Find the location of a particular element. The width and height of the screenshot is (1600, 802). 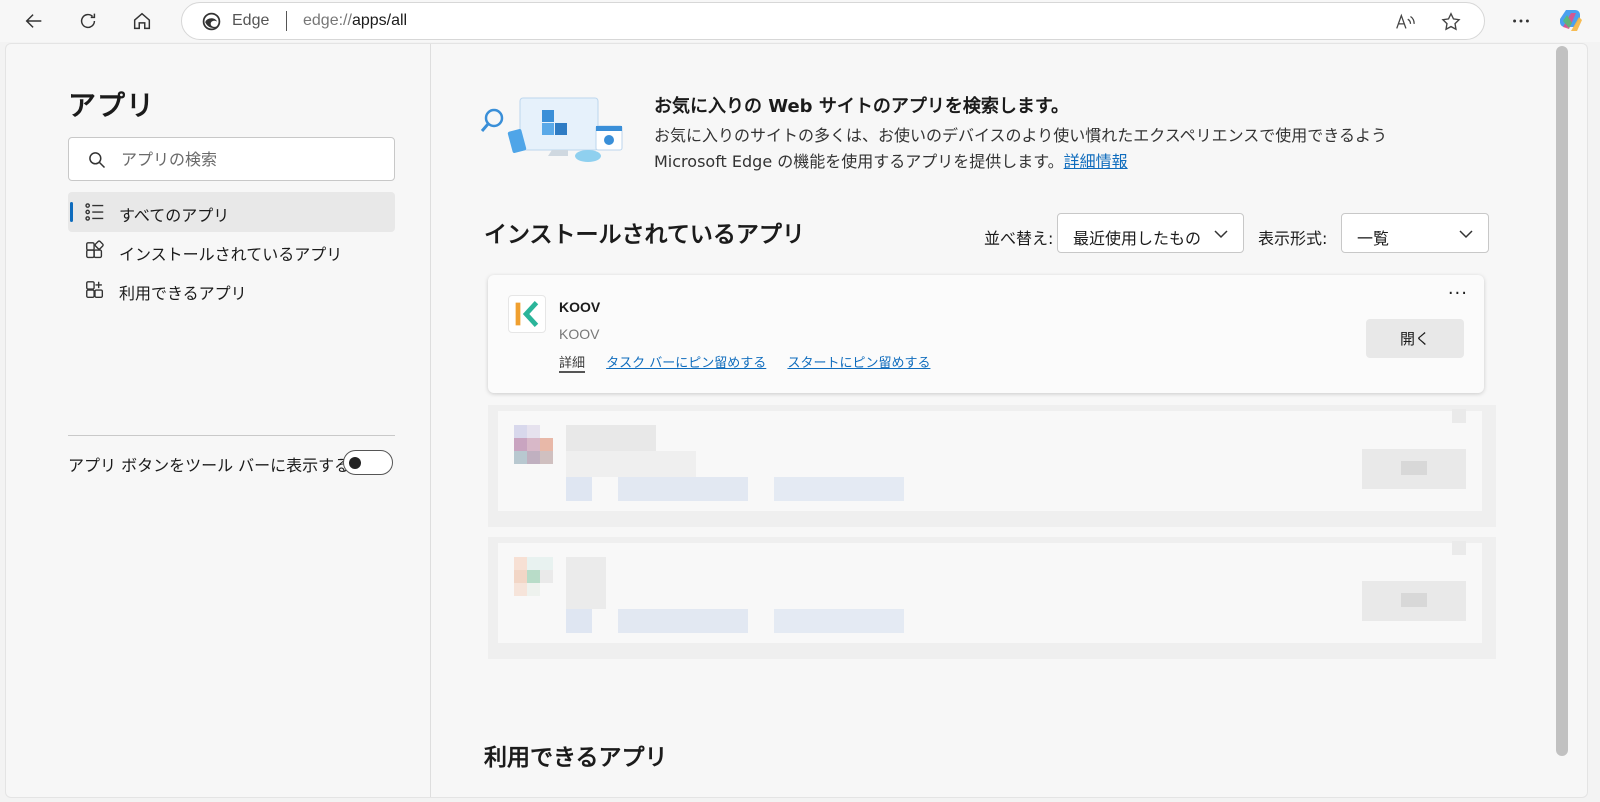

edge-logo-icon is located at coordinates (211, 21).